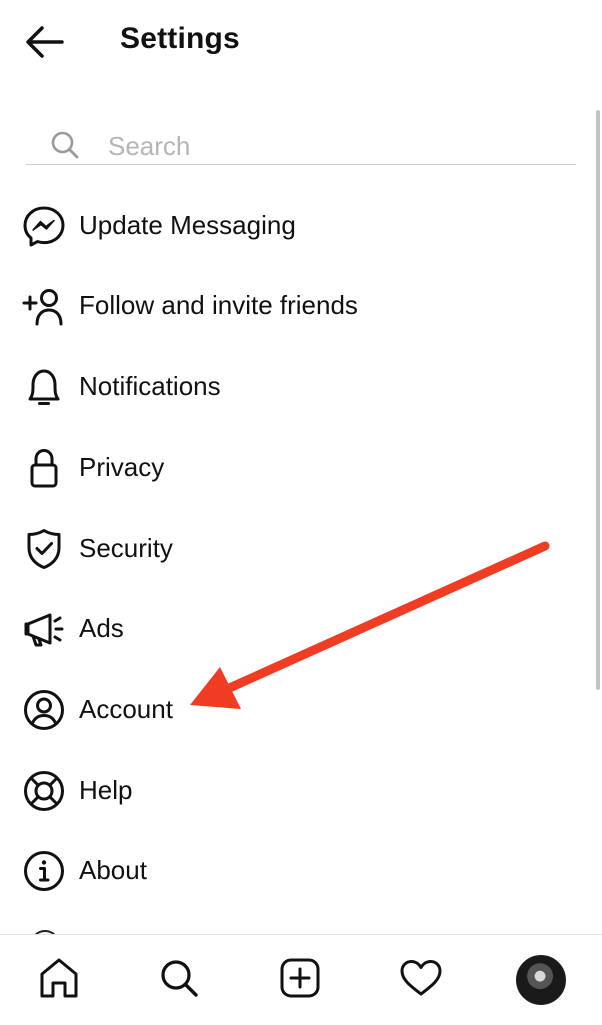 Image resolution: width=602 pixels, height=1025 pixels. Describe the element at coordinates (44, 710) in the screenshot. I see `user-circle-icon` at that location.